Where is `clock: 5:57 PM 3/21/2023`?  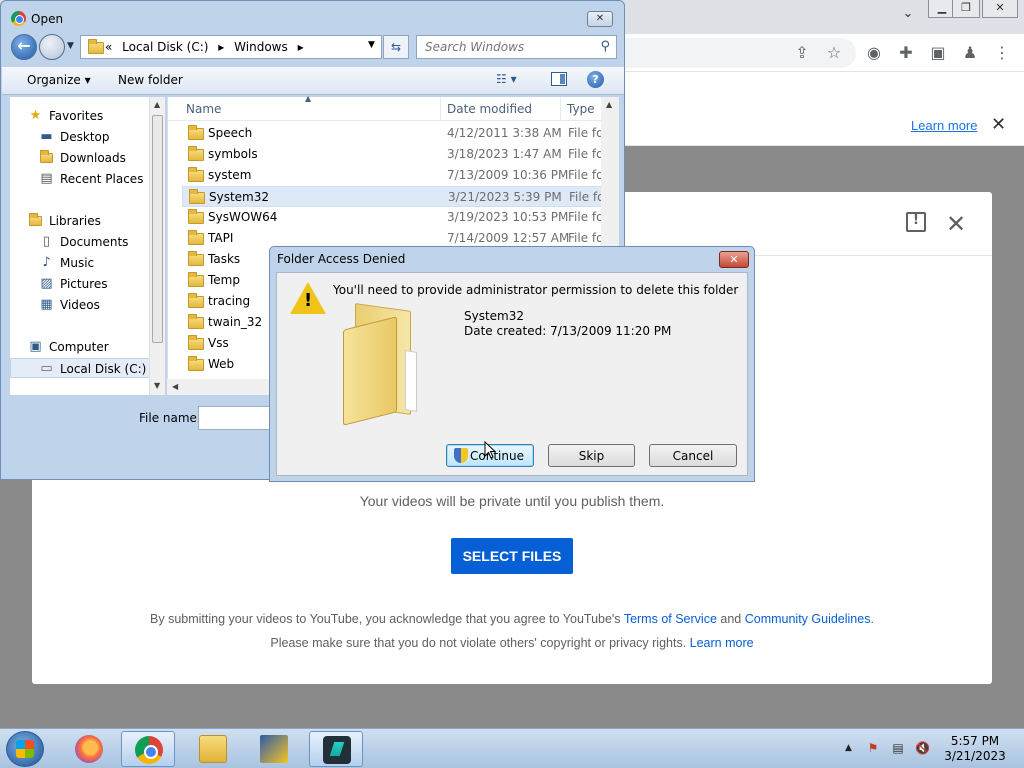
clock: 5:57 PM 3/21/2023 is located at coordinates (975, 749).